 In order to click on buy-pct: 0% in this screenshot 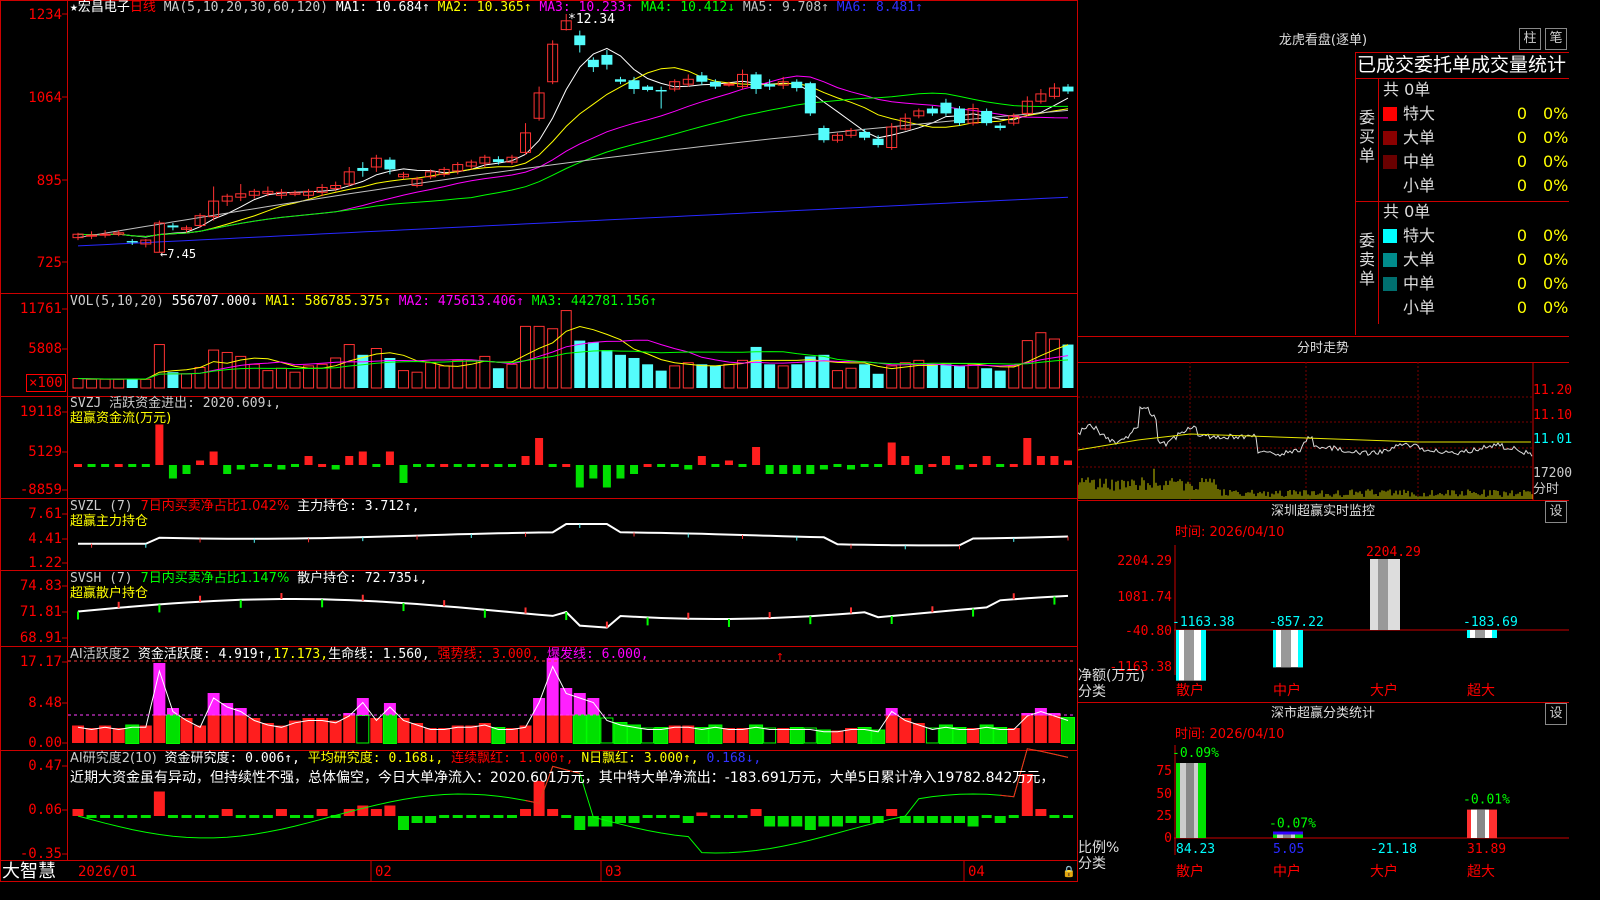, I will do `click(1555, 162)`.